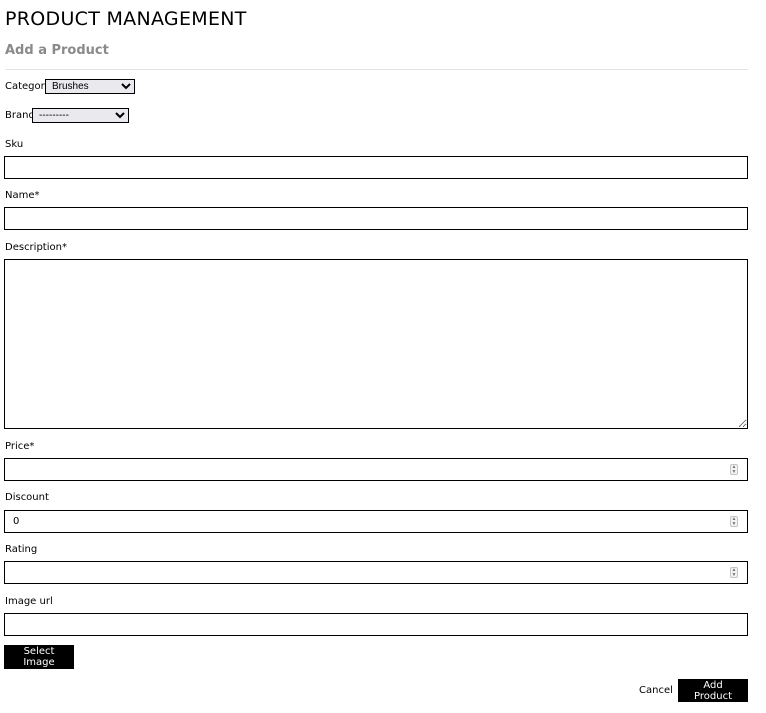 Image resolution: width=766 pixels, height=713 pixels. Describe the element at coordinates (29, 601) in the screenshot. I see `image-url-label: Image url` at that location.